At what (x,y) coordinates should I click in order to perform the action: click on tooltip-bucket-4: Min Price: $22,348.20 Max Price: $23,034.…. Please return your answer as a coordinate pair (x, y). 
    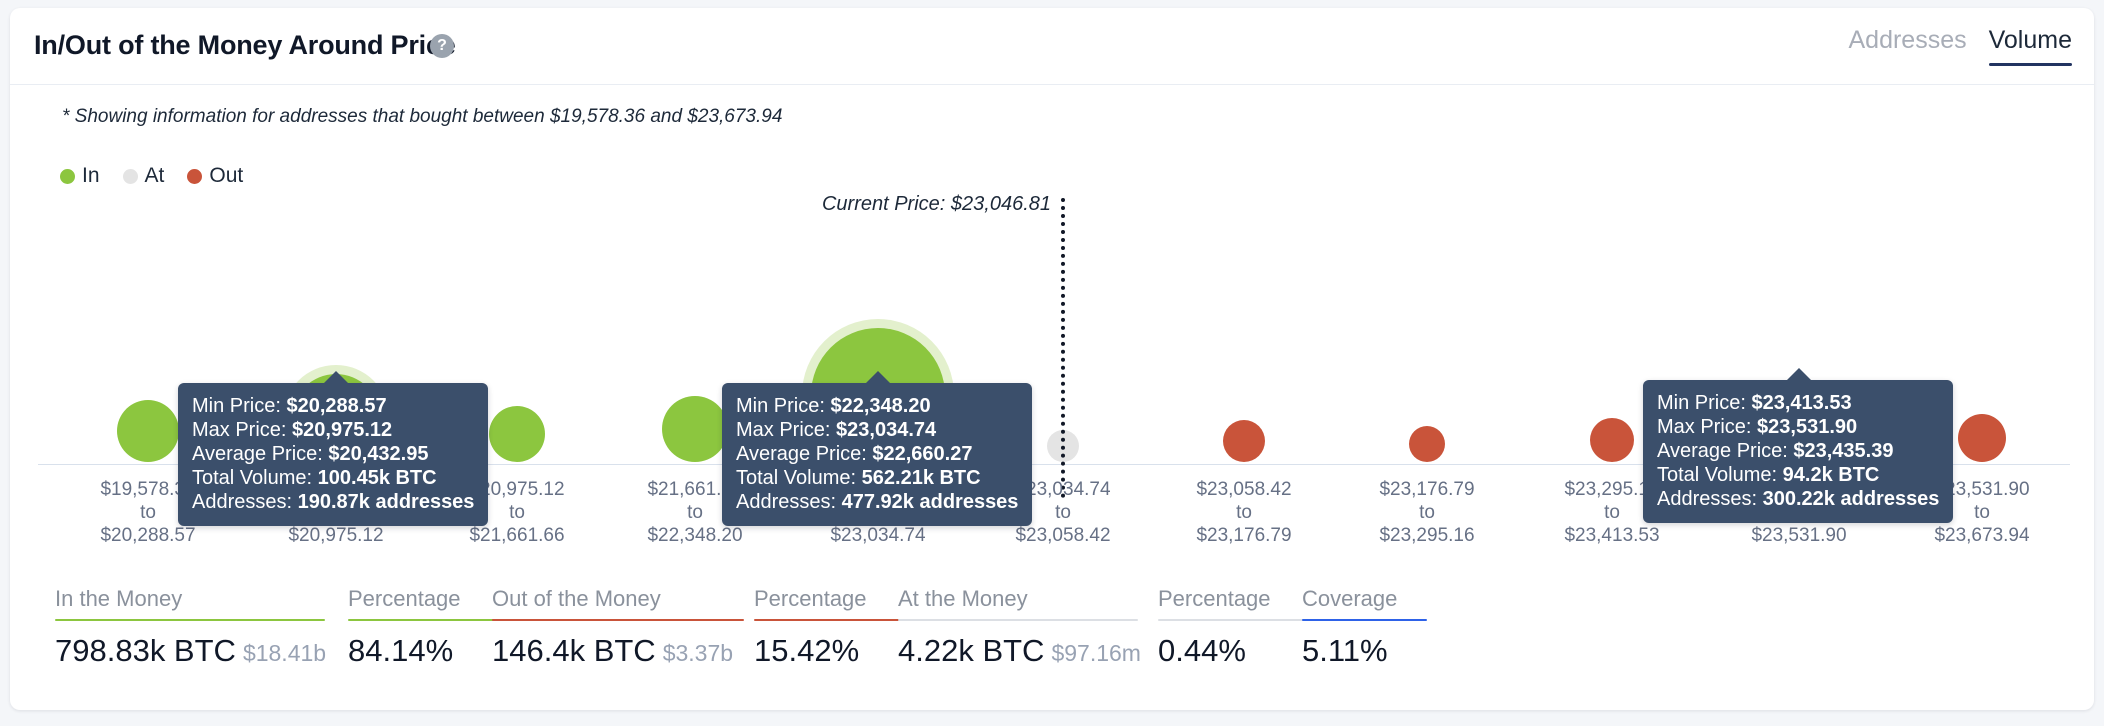
    Looking at the image, I should click on (877, 448).